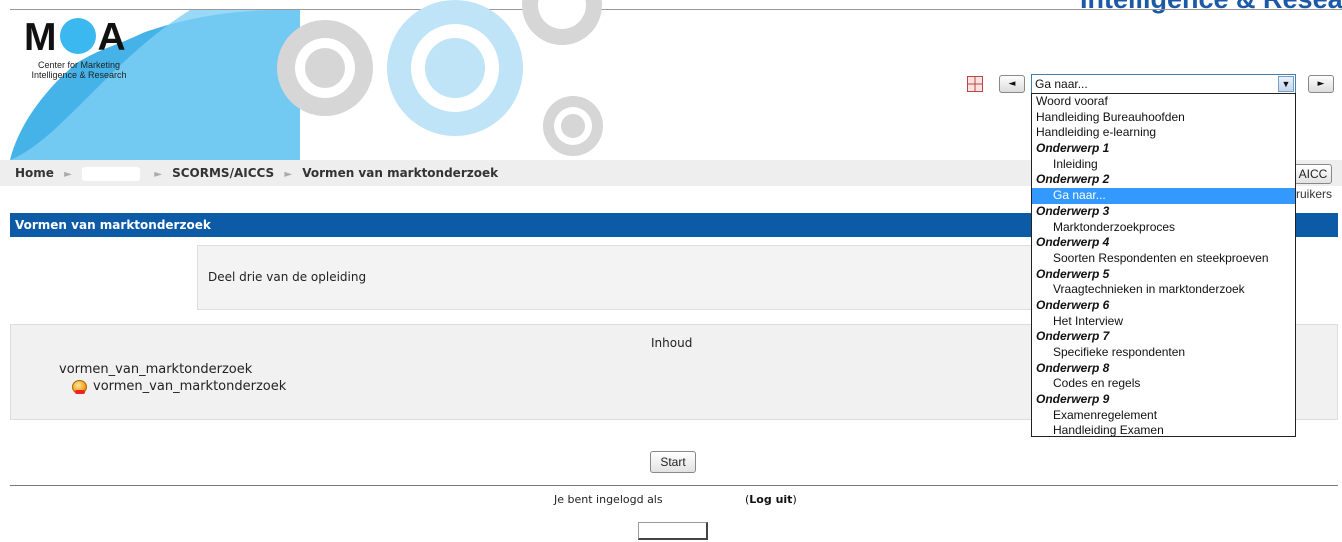  What do you see at coordinates (1163, 290) in the screenshot?
I see `dropdown-option: Vraagtechnieken in marktonderzoek` at bounding box center [1163, 290].